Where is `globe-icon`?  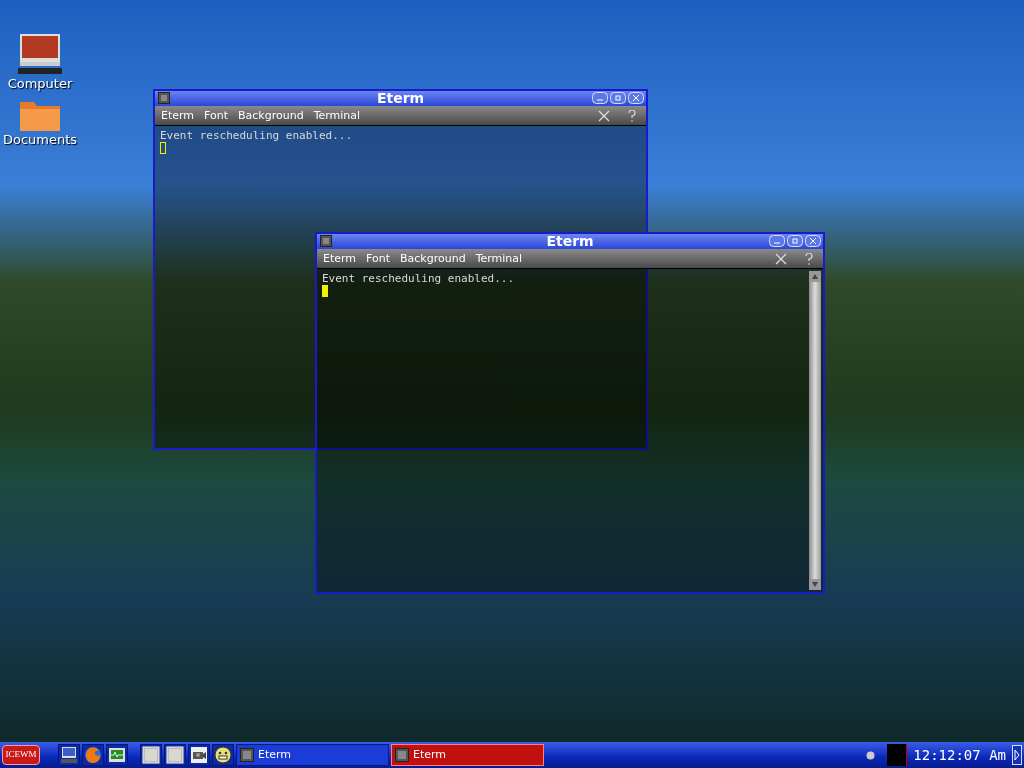 globe-icon is located at coordinates (93, 755).